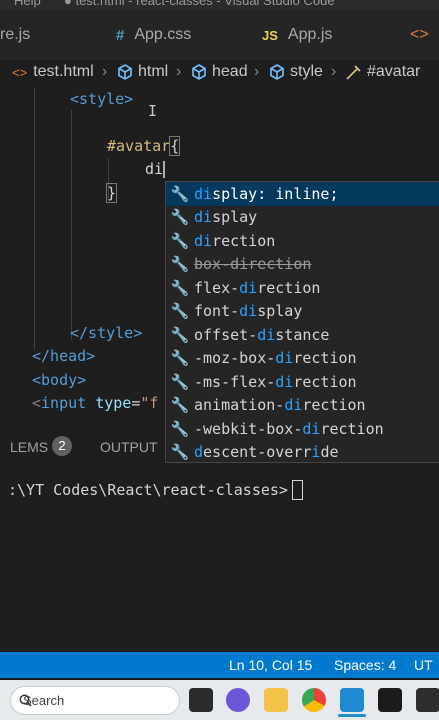  Describe the element at coordinates (153, 71) in the screenshot. I see `breadcrumb-label: html` at that location.